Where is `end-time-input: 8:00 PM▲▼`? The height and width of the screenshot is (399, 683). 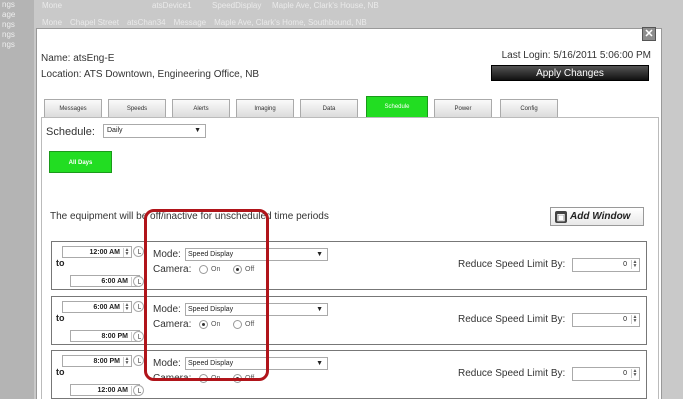 end-time-input: 8:00 PM▲▼ is located at coordinates (105, 336).